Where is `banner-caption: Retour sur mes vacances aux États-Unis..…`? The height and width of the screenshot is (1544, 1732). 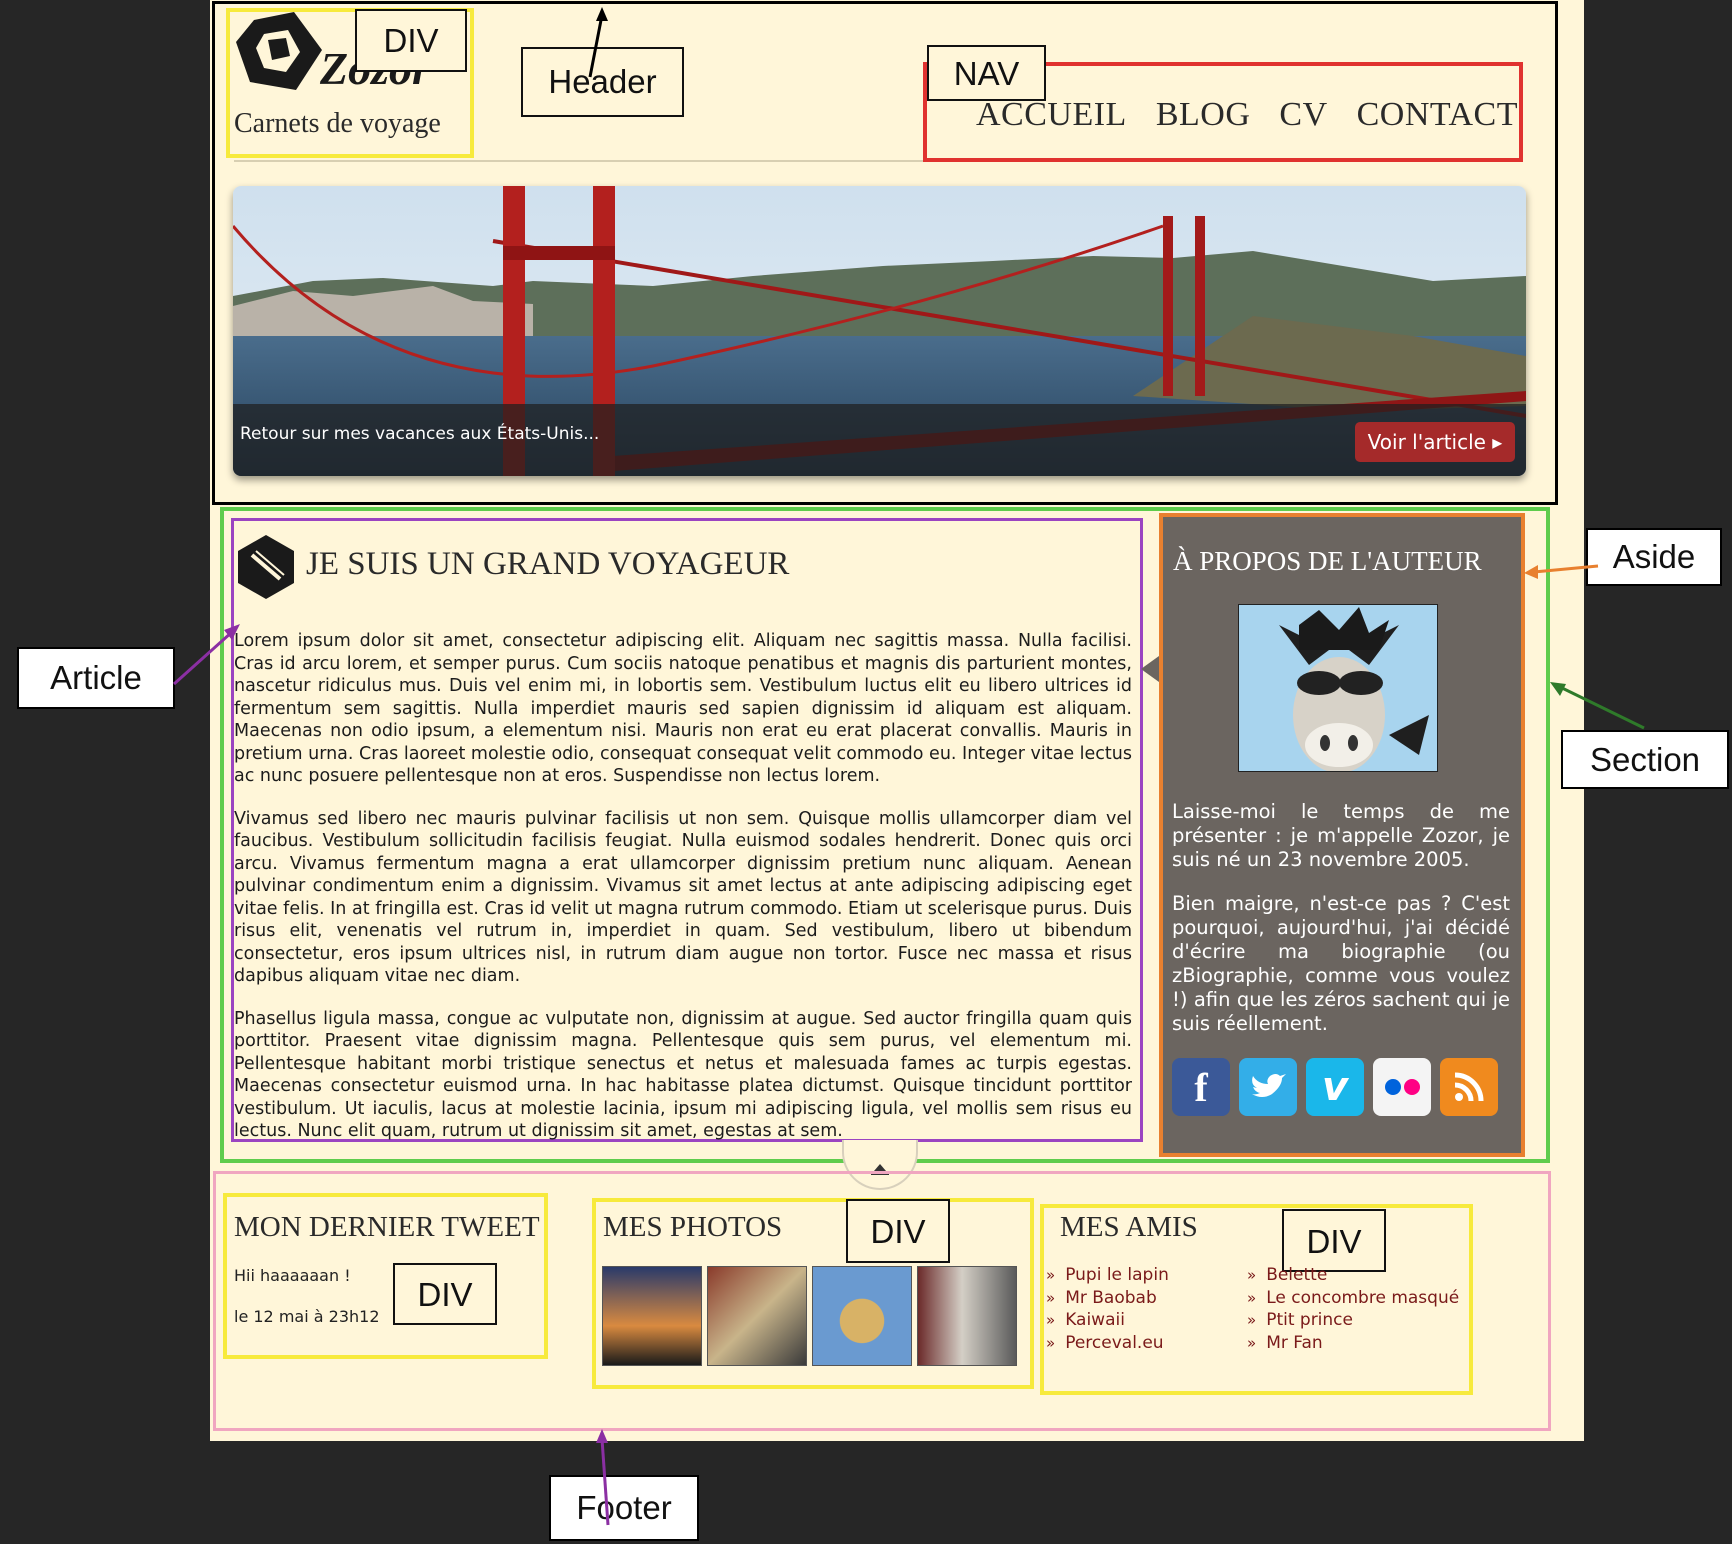 banner-caption: Retour sur mes vacances aux États-Unis..… is located at coordinates (420, 434).